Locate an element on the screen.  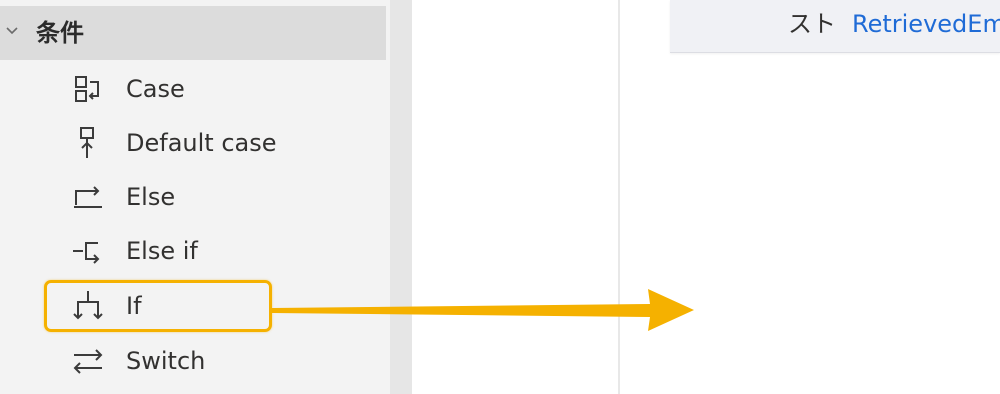
action-item-case: Case is located at coordinates (216, 89).